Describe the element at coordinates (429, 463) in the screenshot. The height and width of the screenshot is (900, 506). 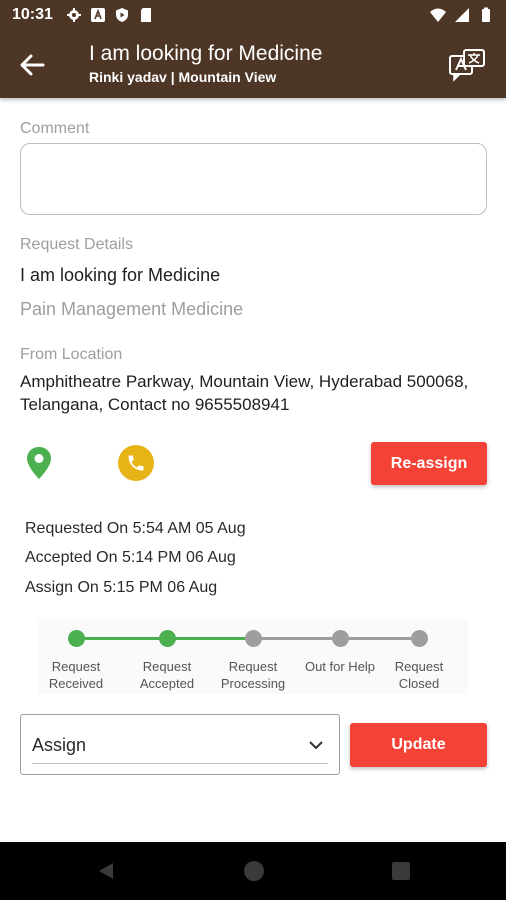
I see `reassign-button: Re-assign` at that location.